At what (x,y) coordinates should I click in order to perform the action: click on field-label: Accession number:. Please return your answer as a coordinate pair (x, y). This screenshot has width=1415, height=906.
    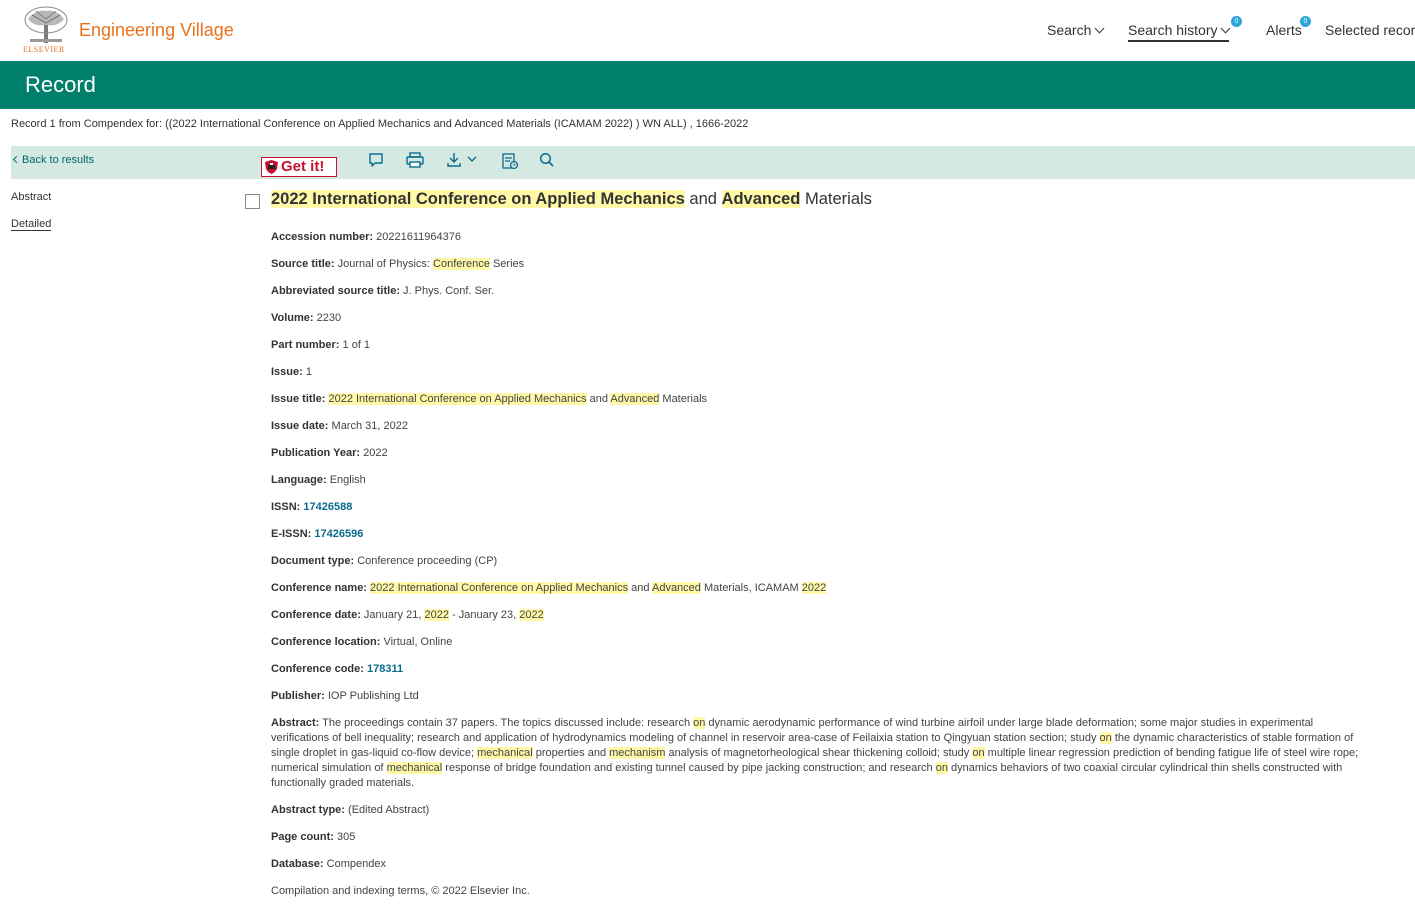
    Looking at the image, I should click on (322, 237).